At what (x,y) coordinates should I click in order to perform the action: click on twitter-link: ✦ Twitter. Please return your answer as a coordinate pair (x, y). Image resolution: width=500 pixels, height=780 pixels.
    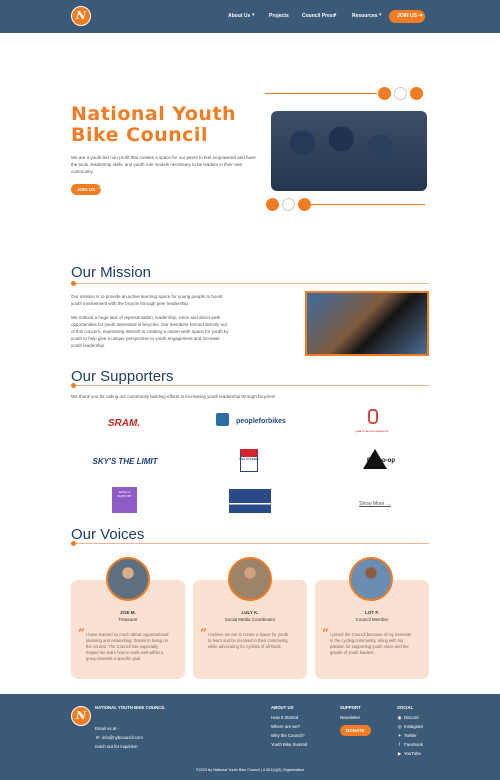
    Looking at the image, I should click on (407, 735).